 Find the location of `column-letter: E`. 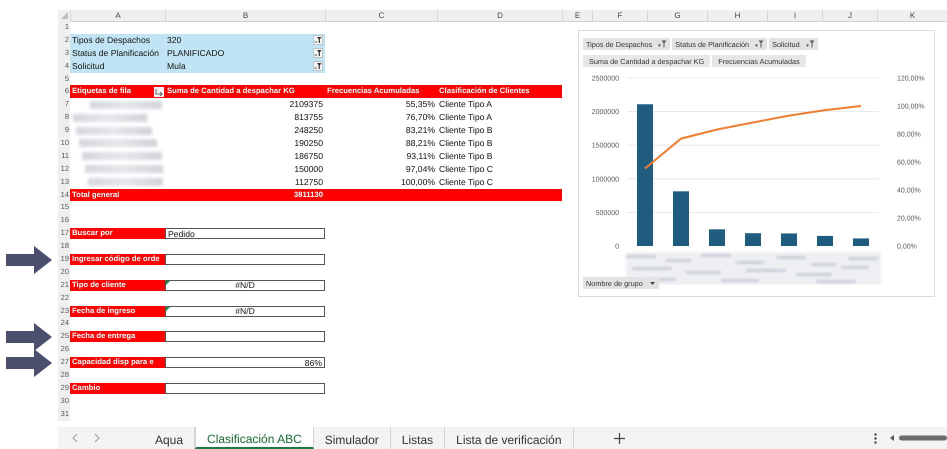

column-letter: E is located at coordinates (577, 16).